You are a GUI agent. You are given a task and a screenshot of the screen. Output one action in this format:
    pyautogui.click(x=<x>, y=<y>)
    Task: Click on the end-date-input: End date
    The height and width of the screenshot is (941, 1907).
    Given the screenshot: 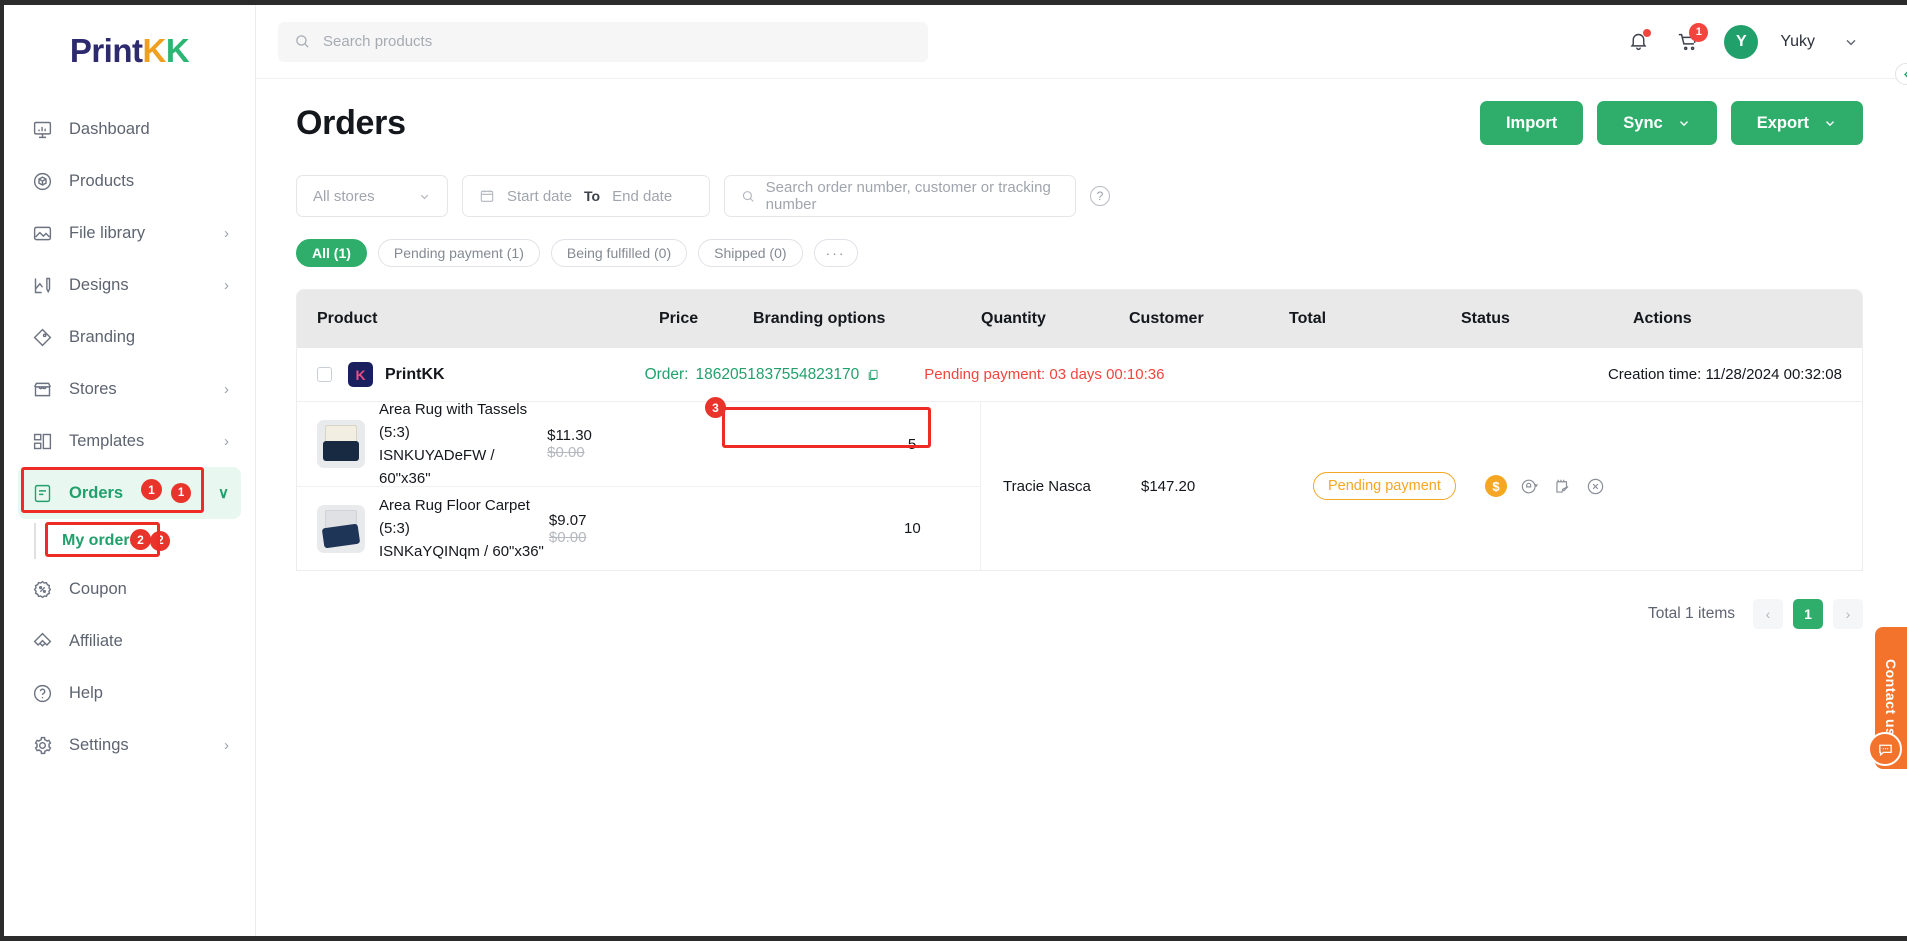 What is the action you would take?
    pyautogui.click(x=642, y=196)
    